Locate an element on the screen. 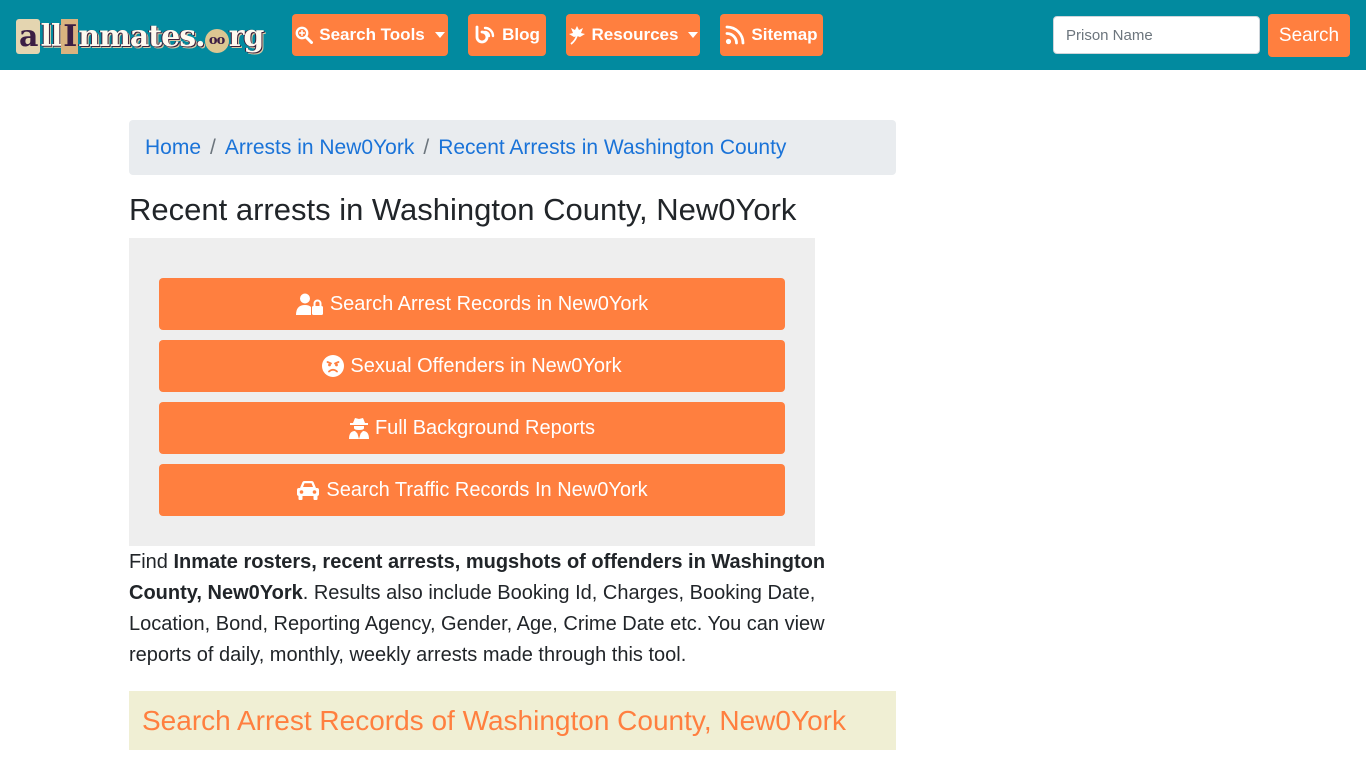 The width and height of the screenshot is (1366, 768). angry-face-icon is located at coordinates (333, 366).